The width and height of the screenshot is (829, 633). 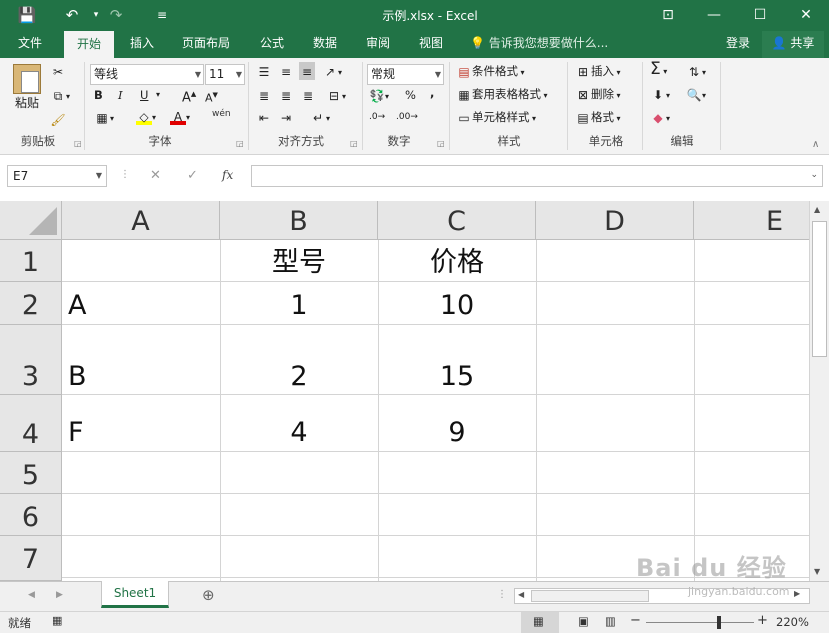 I want to click on underline-dropdown-icon: ▾, so click(x=158, y=95).